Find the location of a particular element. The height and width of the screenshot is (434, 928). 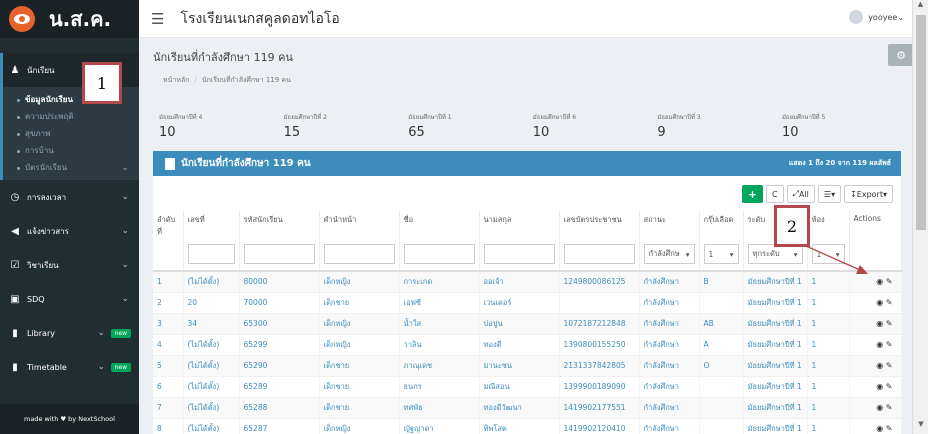

sidebar-item-timetable: ▮ Timetable ⌄ new is located at coordinates (69, 367).